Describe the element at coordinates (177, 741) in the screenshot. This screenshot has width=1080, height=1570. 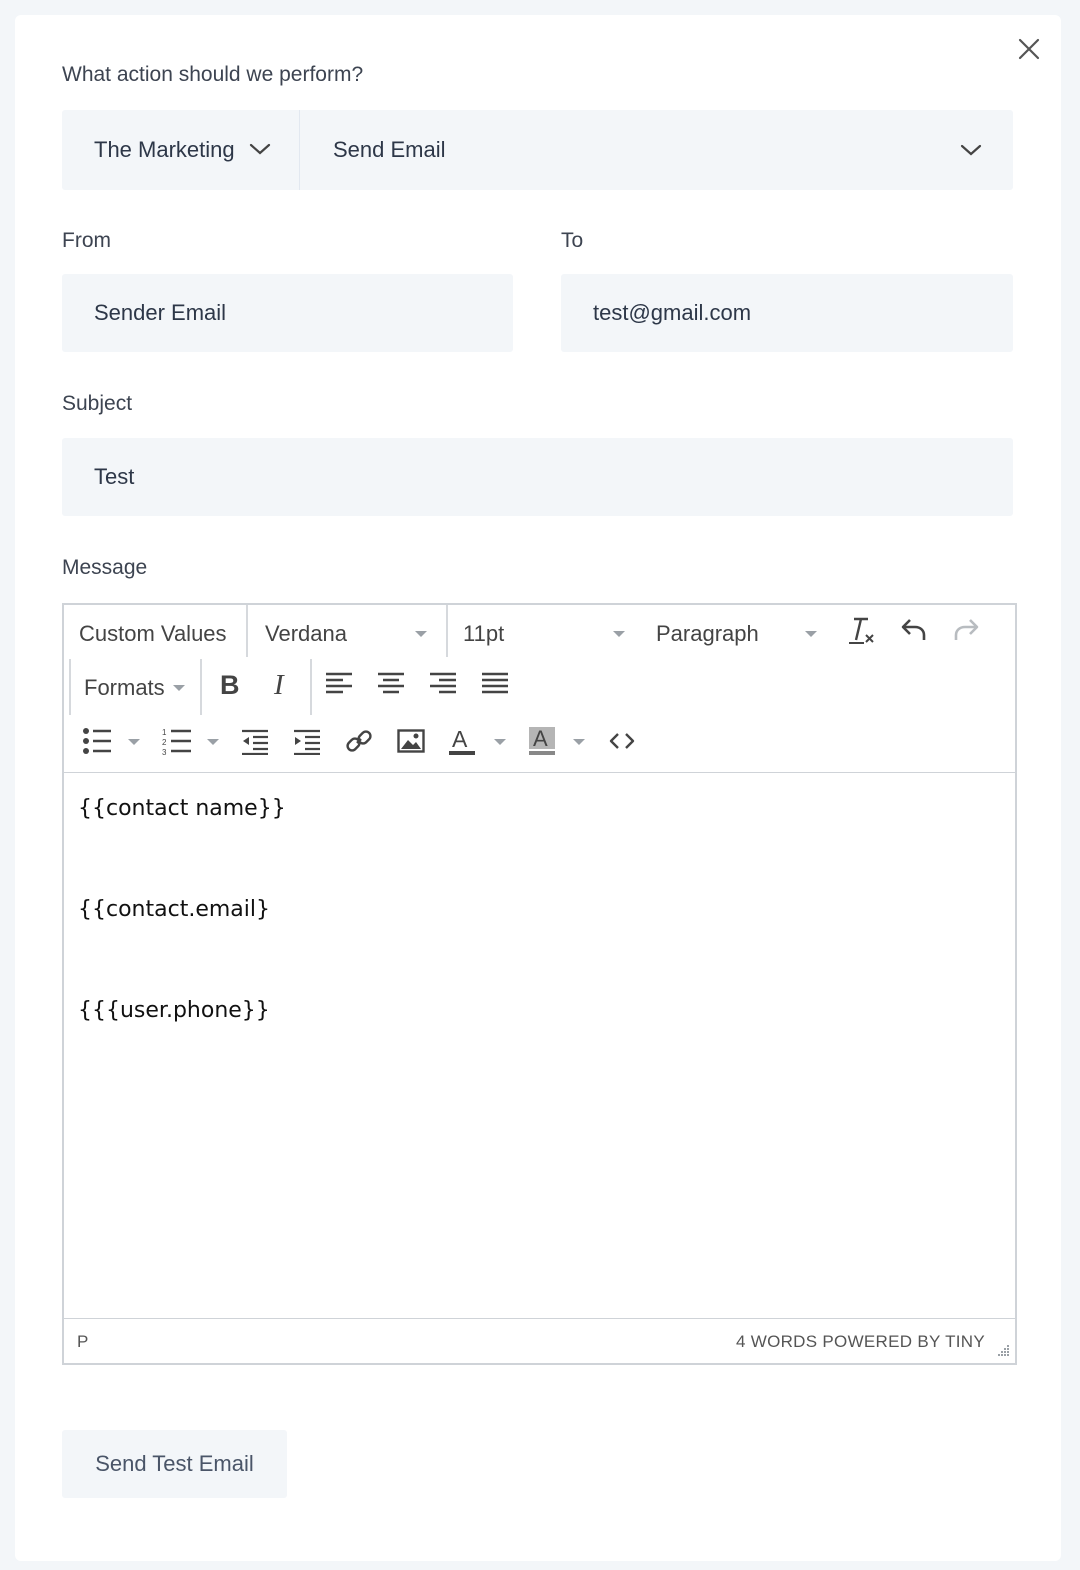
I see `numbered-list-icon: 1 2 3` at that location.